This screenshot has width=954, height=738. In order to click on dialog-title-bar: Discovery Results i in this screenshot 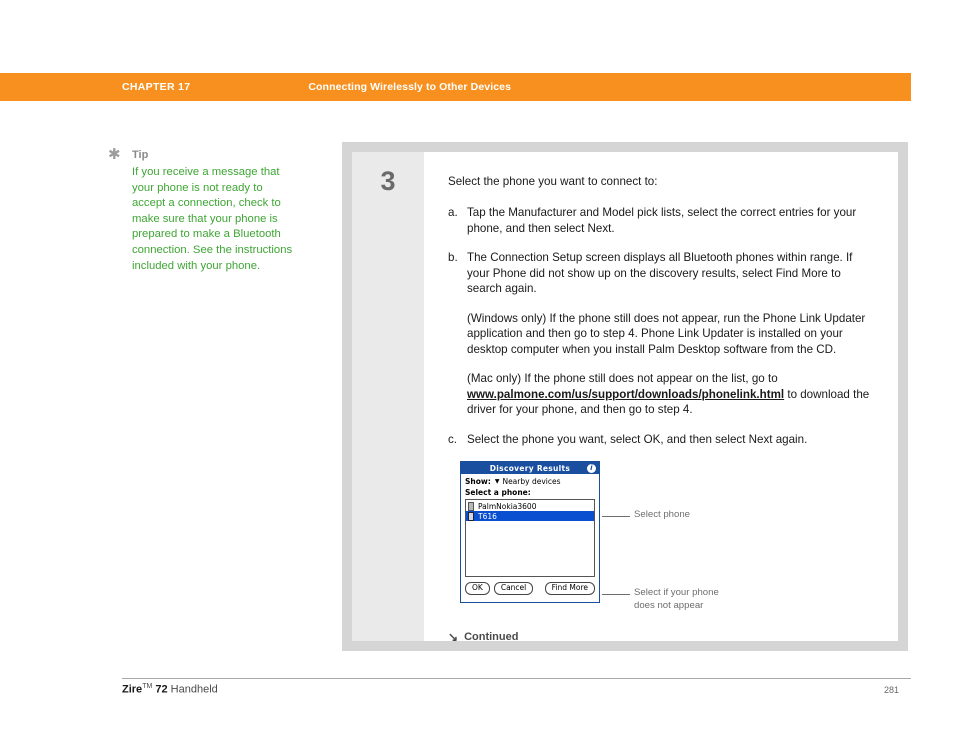, I will do `click(530, 468)`.